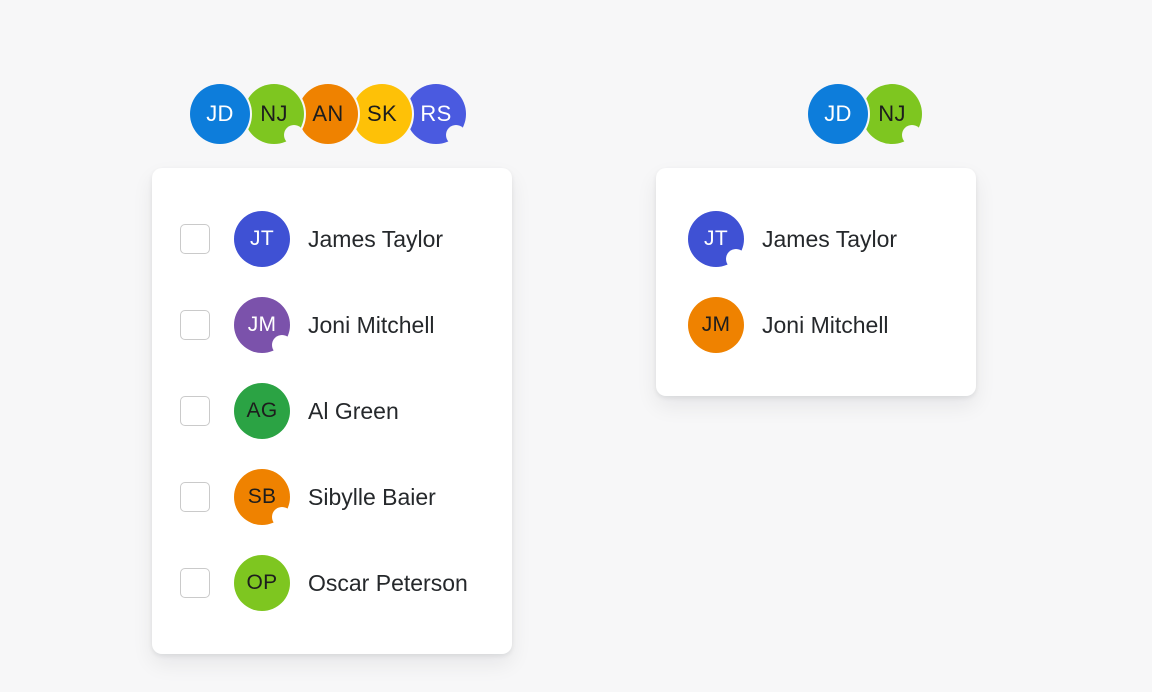 This screenshot has width=1152, height=692. I want to click on member-row: SB Sibylle Baier, so click(332, 497).